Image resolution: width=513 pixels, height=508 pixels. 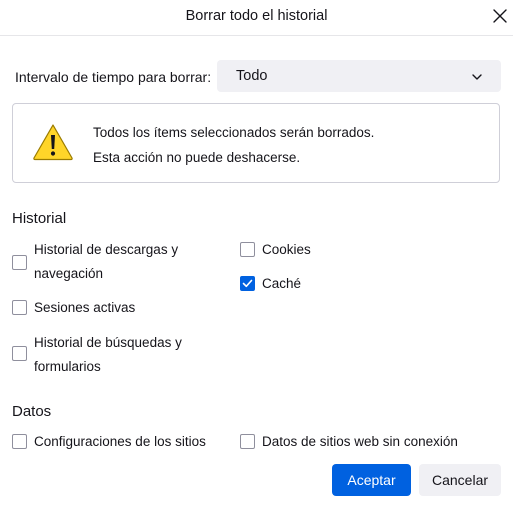 I want to click on cookies-checkbox, so click(x=247, y=249).